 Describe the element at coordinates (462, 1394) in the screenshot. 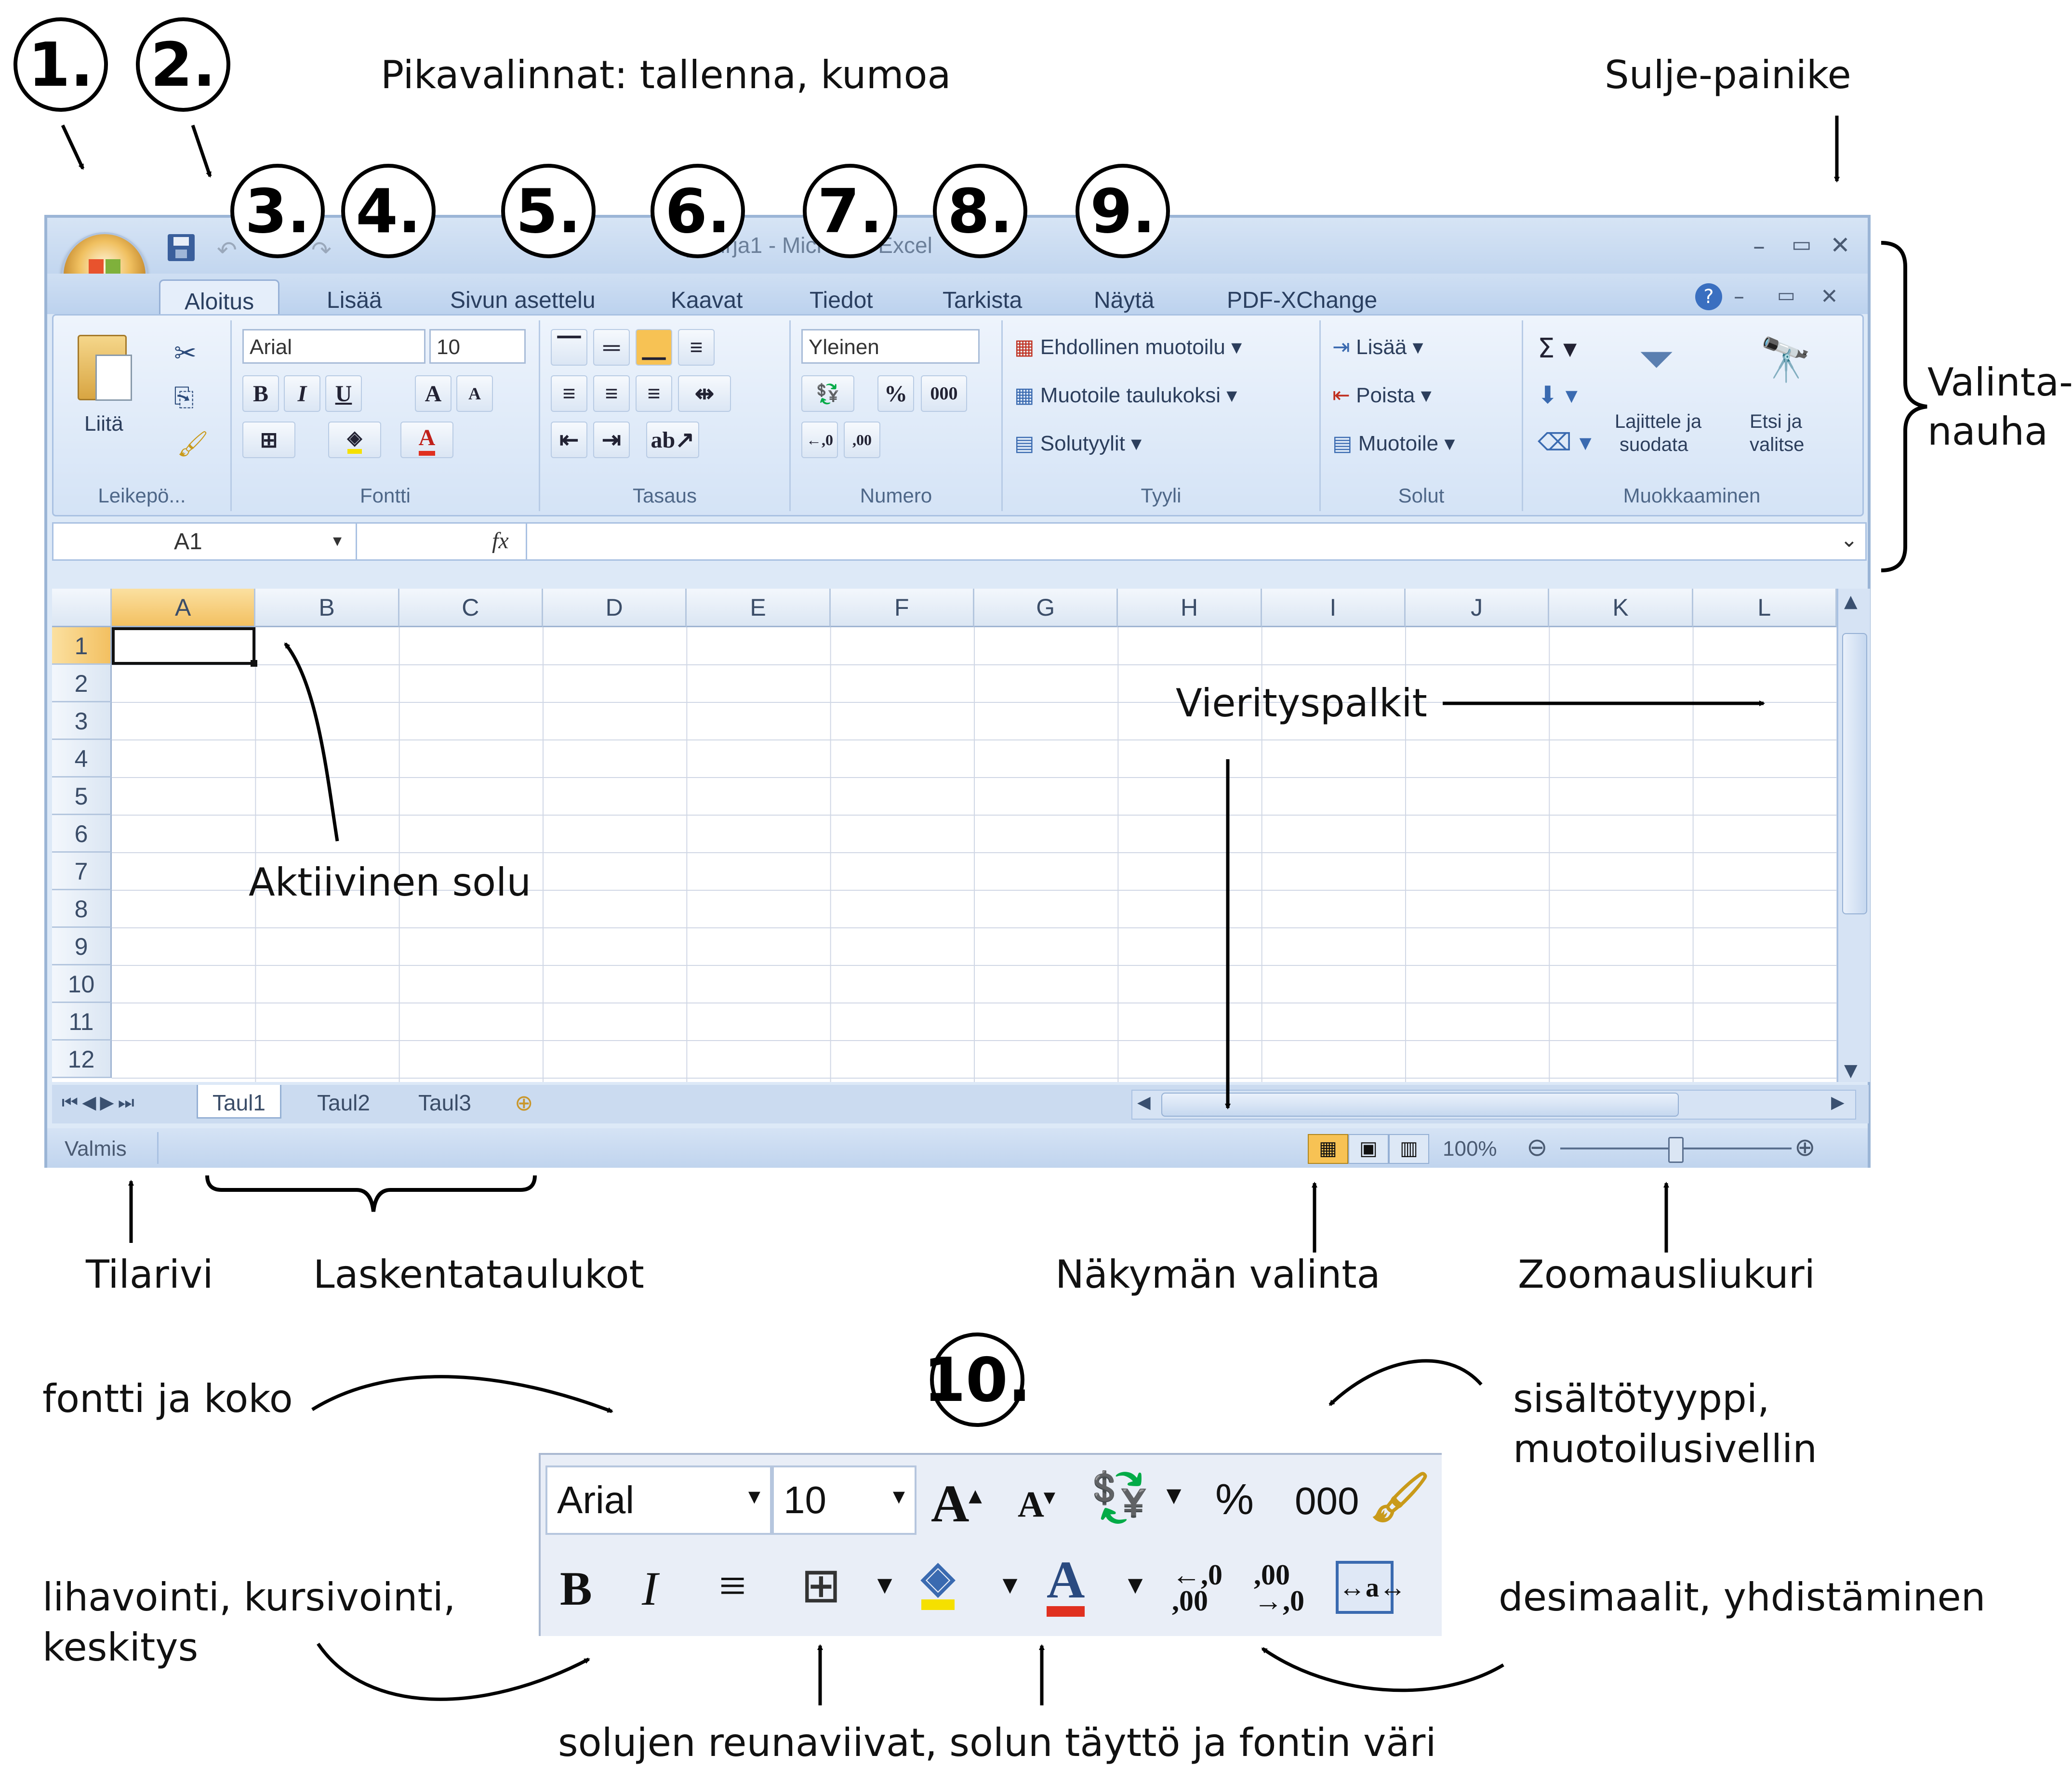

I see `arrow-font-size` at that location.